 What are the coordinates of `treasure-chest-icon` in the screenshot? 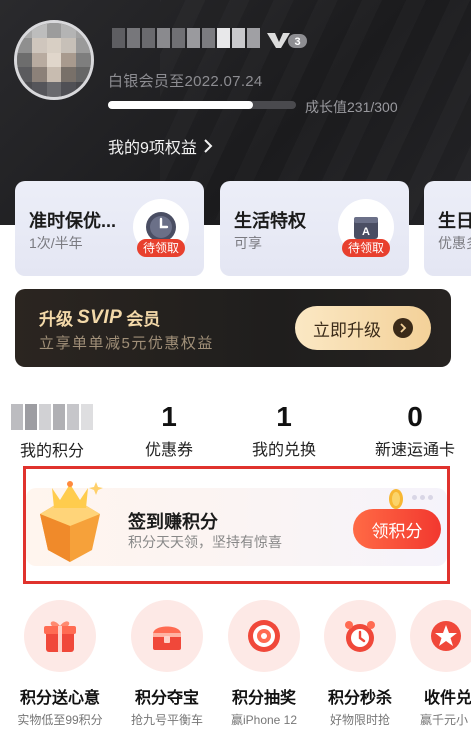 It's located at (167, 638).